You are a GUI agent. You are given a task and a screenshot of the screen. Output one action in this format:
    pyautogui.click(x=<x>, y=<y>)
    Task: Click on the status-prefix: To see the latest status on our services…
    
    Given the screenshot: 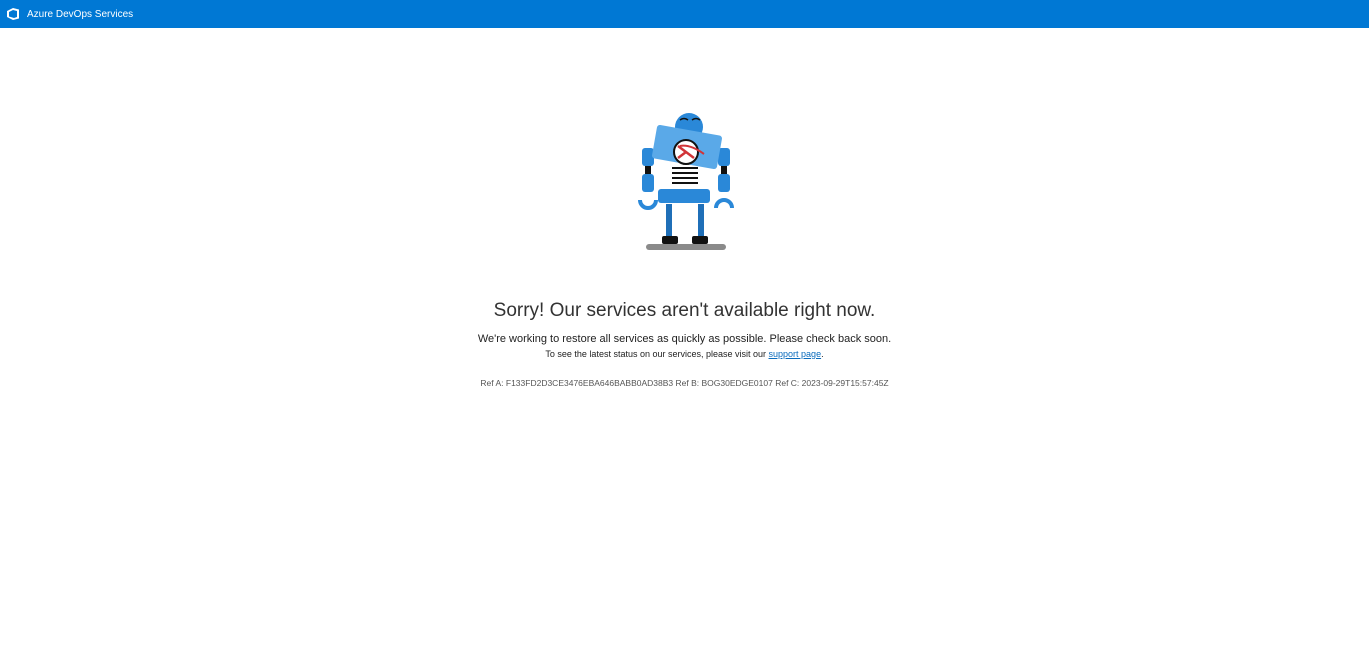 What is the action you would take?
    pyautogui.click(x=657, y=354)
    